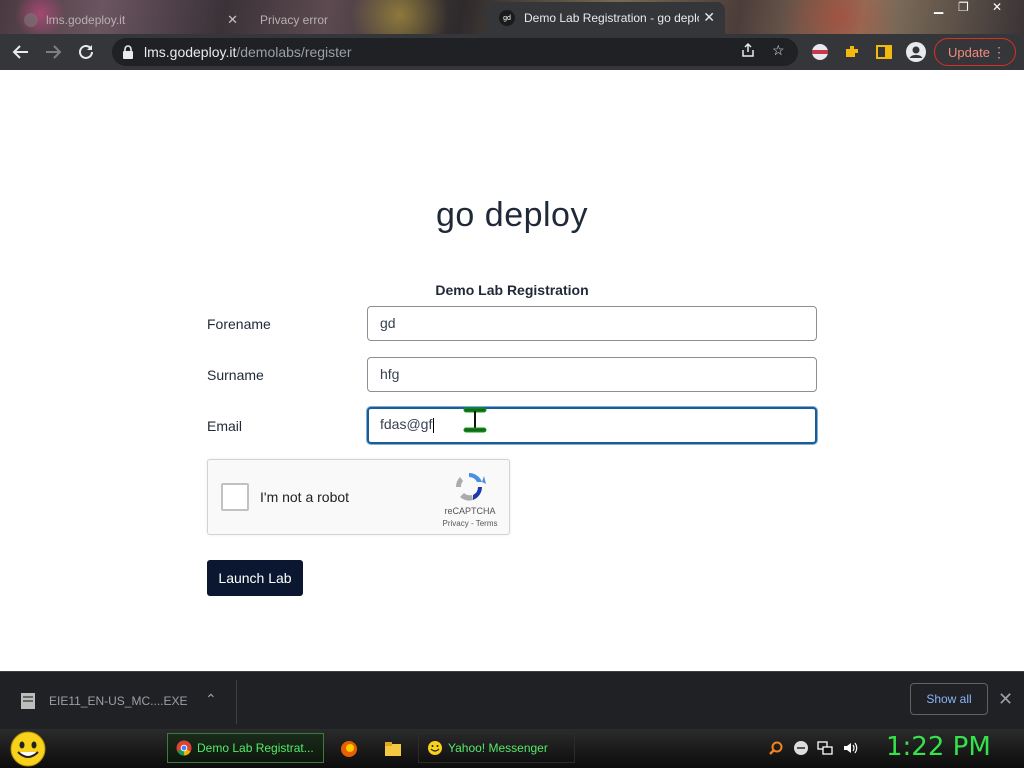 This screenshot has height=768, width=1024. I want to click on task-yahoo-messenger: Yahoo! Messenger, so click(496, 748).